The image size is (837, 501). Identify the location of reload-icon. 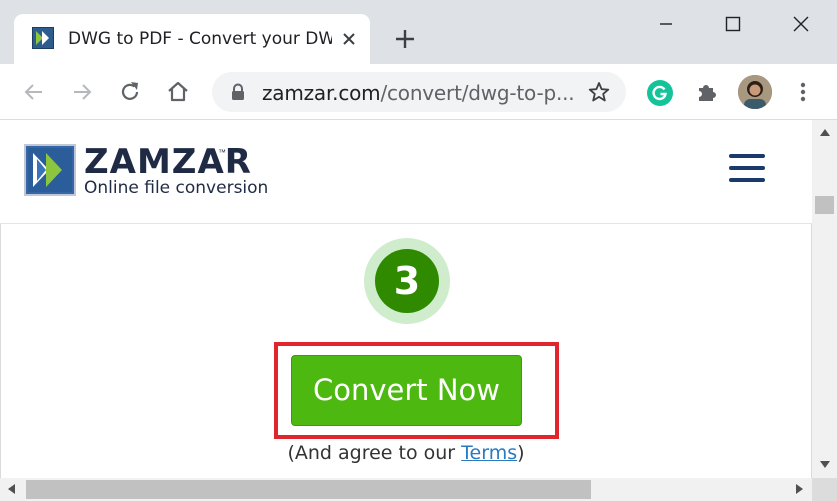
(130, 92).